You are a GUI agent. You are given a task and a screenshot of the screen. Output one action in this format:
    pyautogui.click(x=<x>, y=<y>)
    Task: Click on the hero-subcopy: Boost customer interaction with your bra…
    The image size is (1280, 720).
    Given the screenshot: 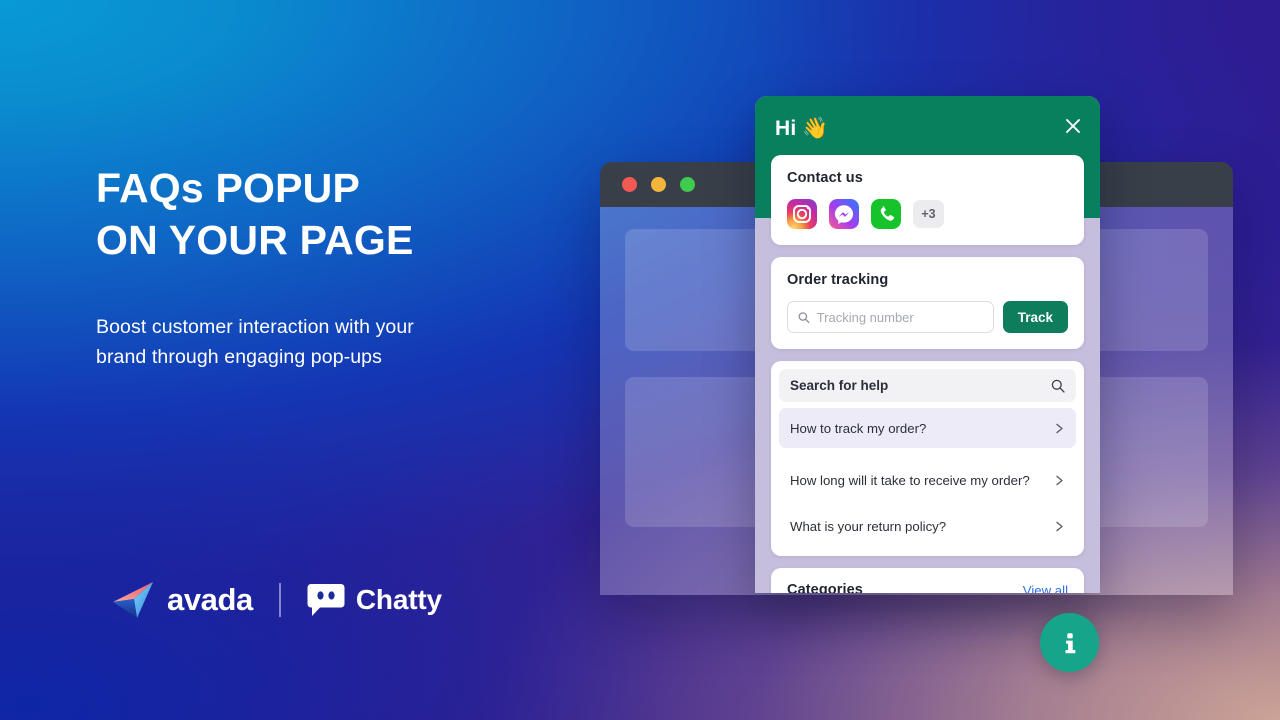 What is the action you would take?
    pyautogui.click(x=331, y=342)
    